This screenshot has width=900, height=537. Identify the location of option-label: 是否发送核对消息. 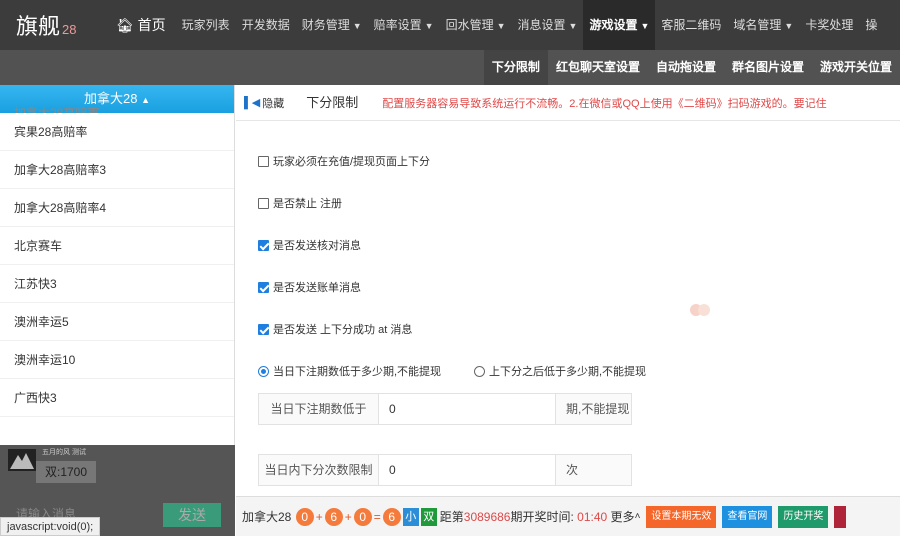
(317, 246).